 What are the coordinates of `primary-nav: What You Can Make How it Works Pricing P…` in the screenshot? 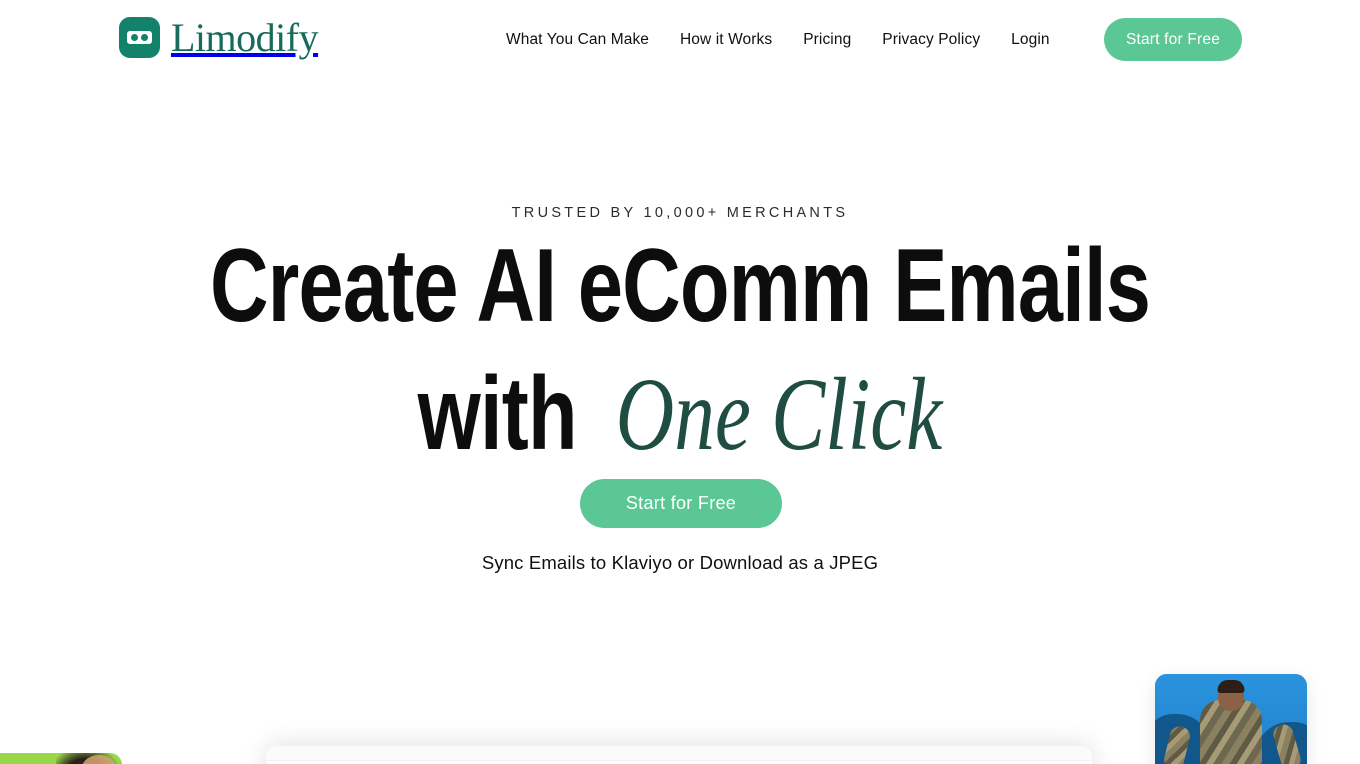 It's located at (778, 40).